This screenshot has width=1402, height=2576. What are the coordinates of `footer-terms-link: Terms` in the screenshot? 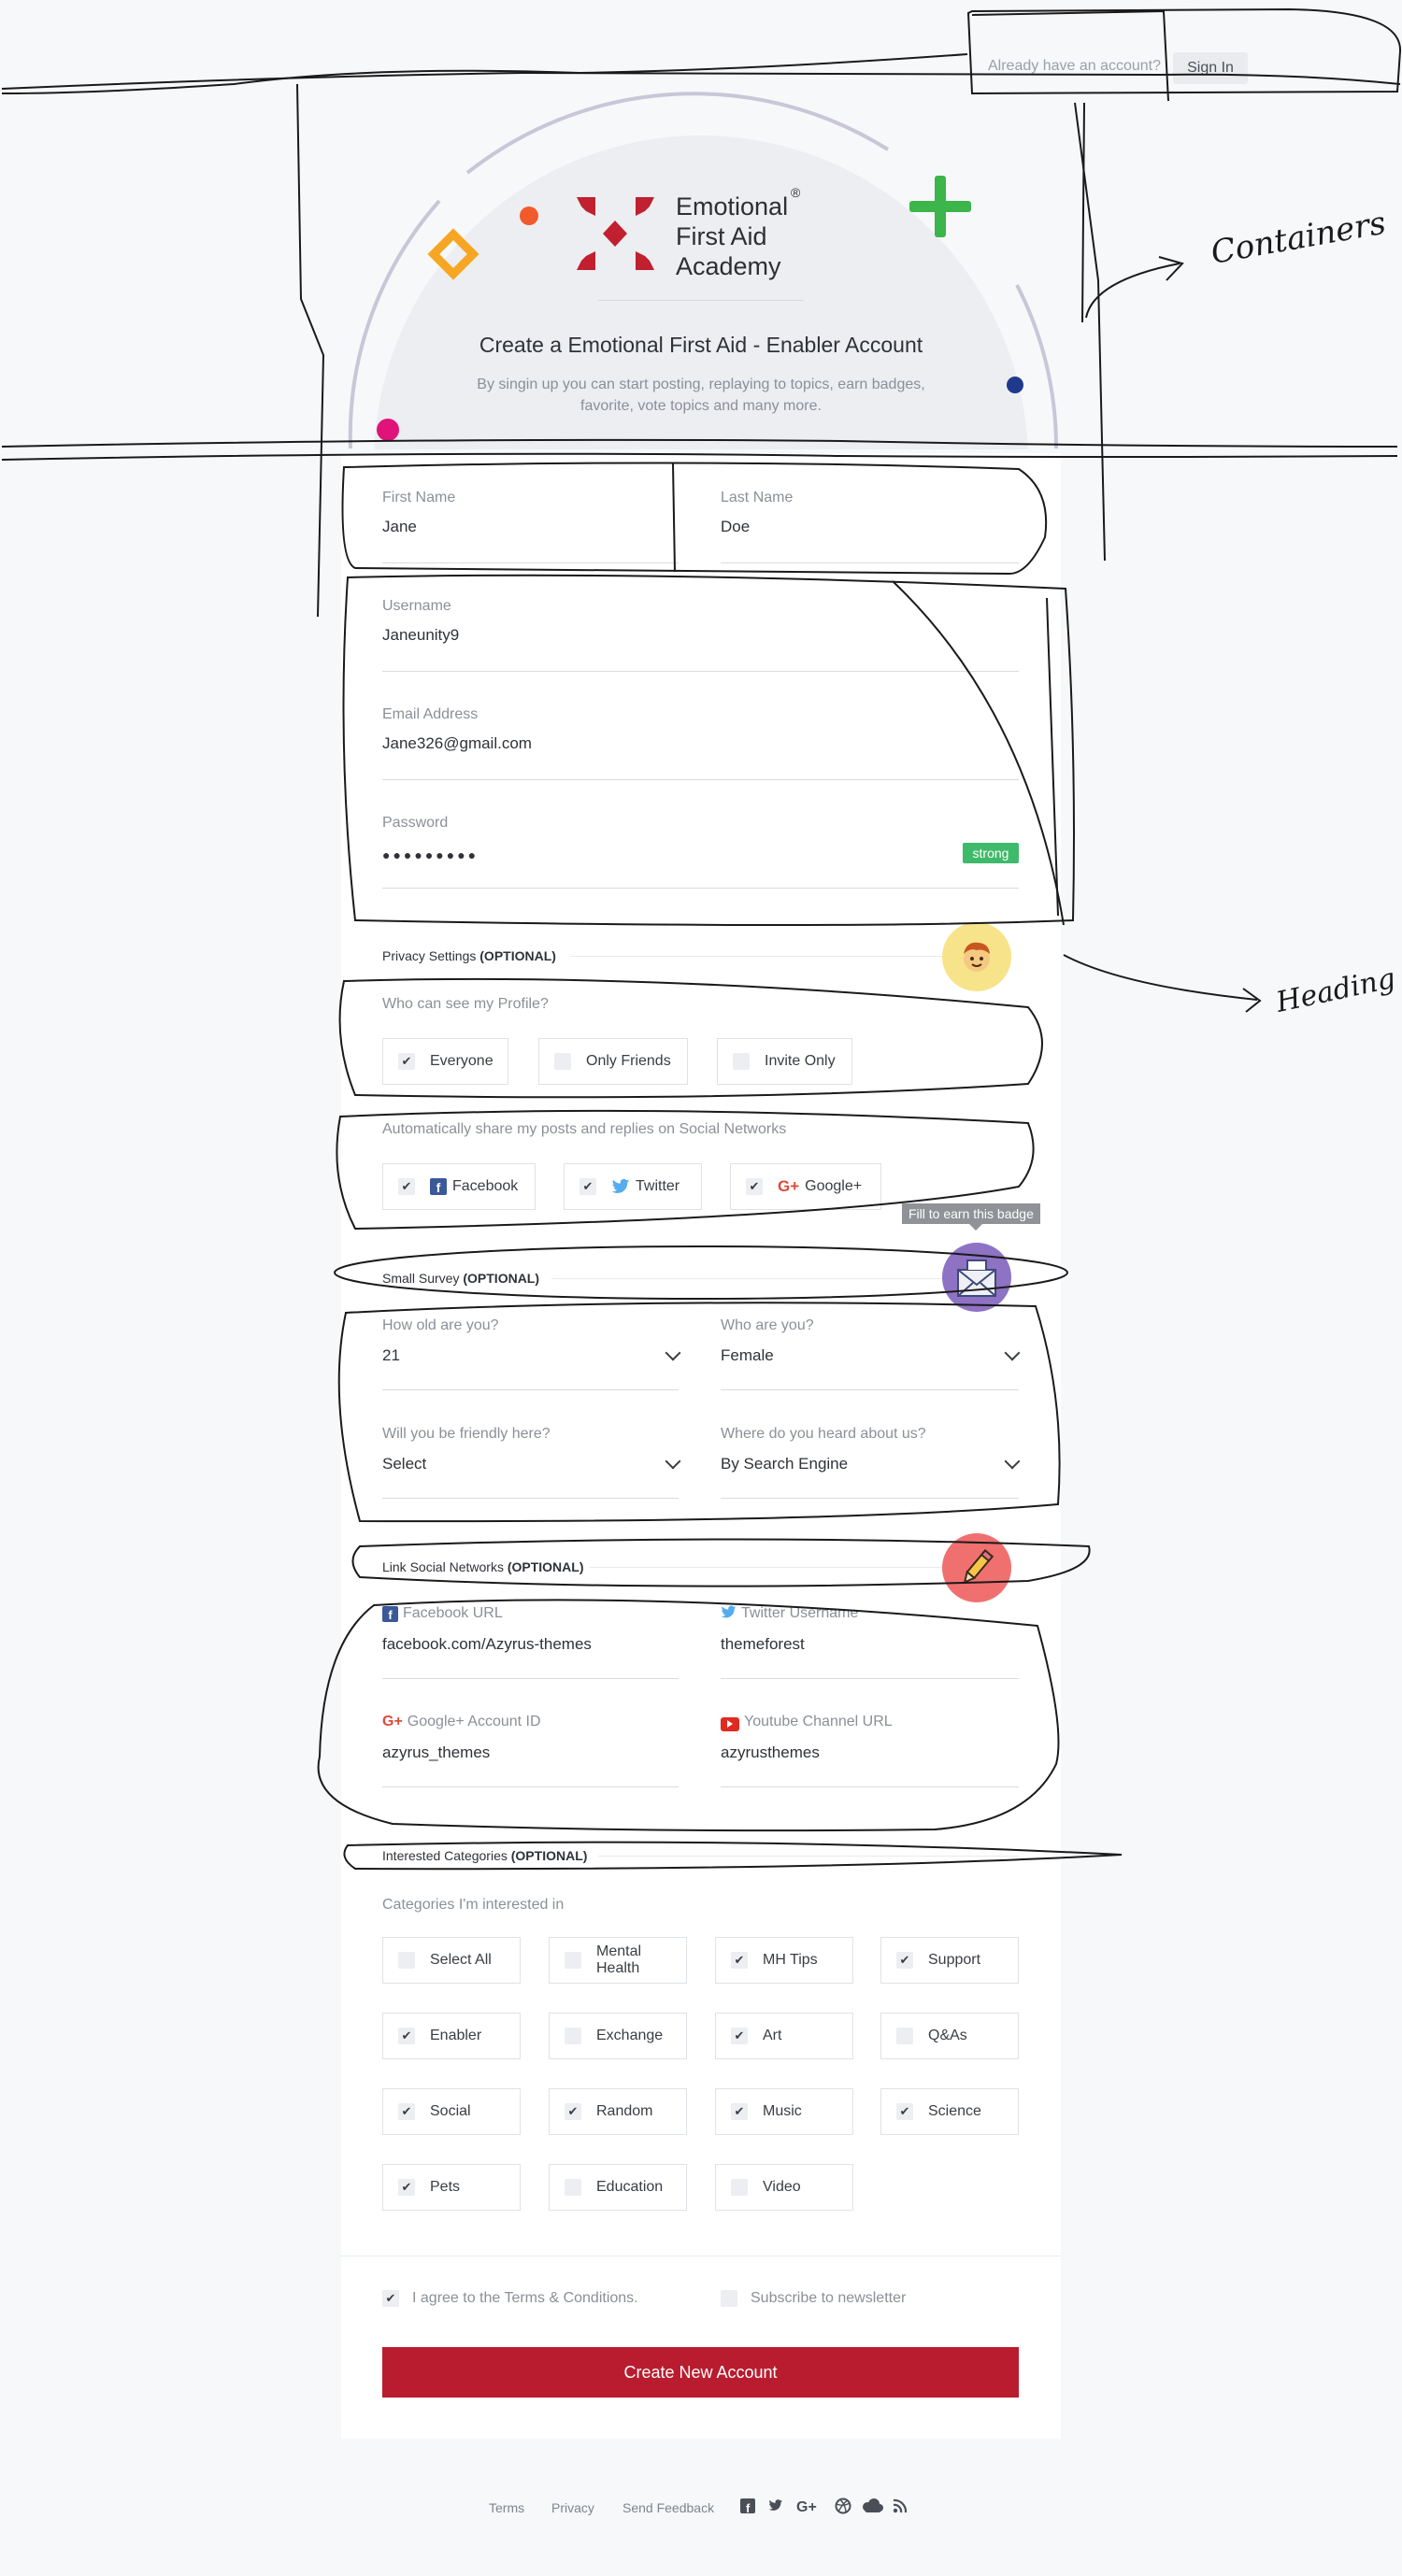 It's located at (506, 2507).